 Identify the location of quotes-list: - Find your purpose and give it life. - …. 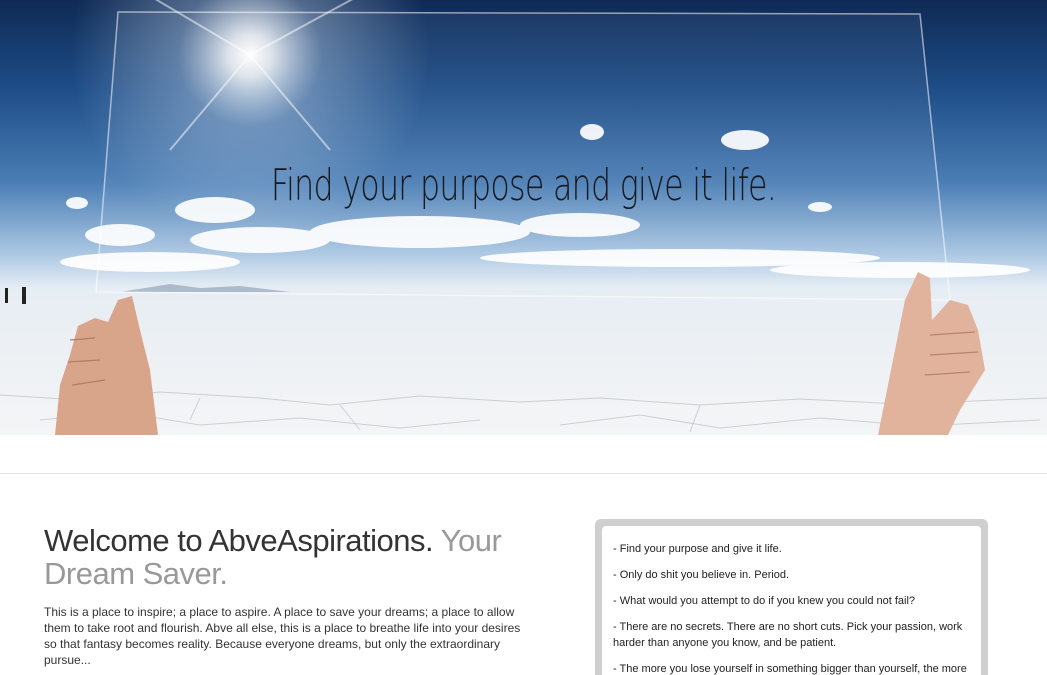
(791, 600).